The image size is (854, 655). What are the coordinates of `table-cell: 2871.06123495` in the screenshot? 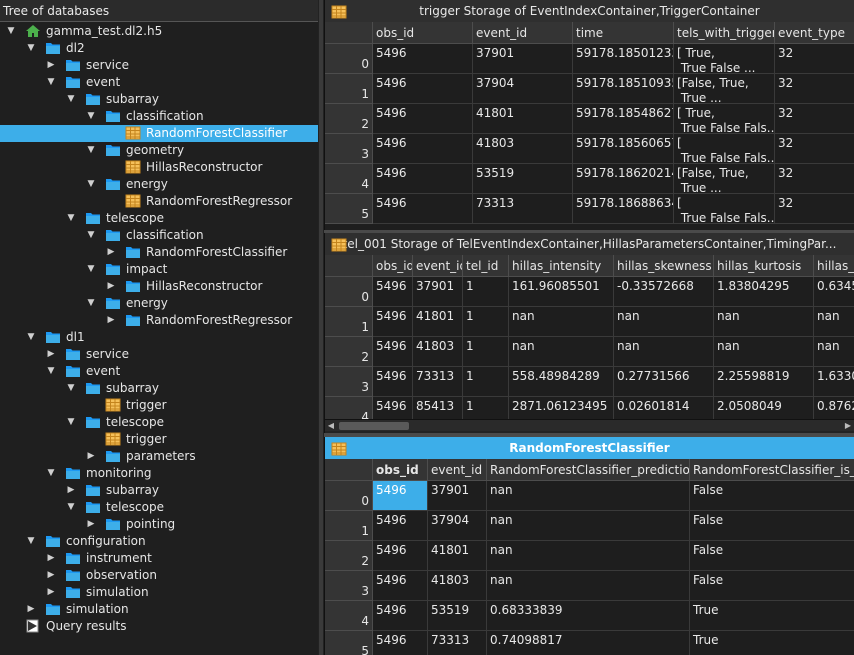 It's located at (561, 408).